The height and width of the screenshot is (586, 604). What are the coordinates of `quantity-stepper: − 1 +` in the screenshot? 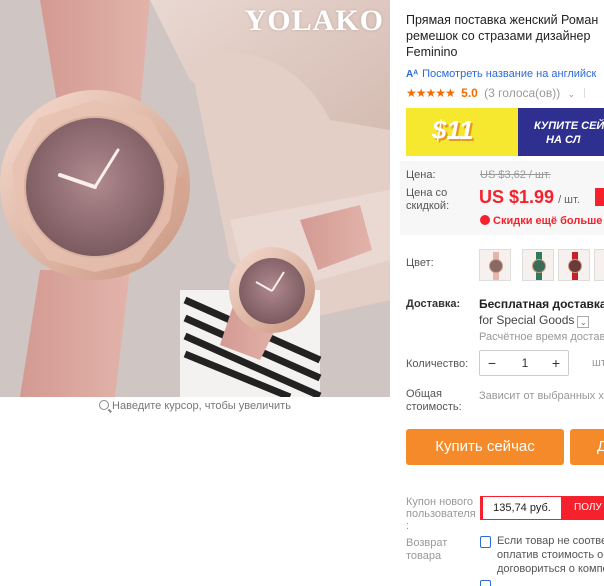 It's located at (524, 363).